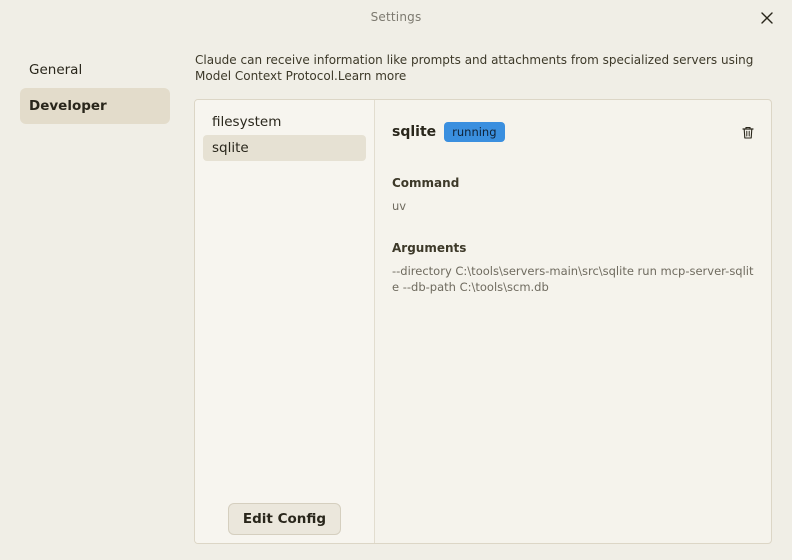  I want to click on trash-icon, so click(748, 132).